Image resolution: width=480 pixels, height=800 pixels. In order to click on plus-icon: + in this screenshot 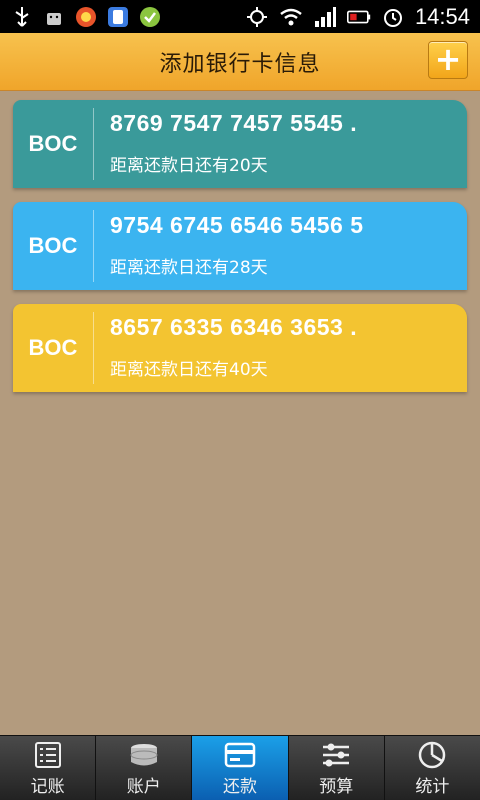, I will do `click(448, 58)`.